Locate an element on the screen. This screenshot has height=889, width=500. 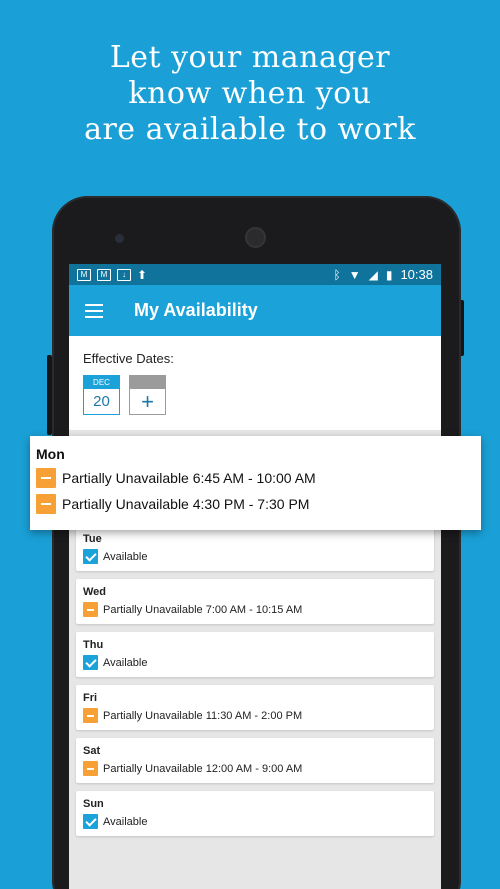
date-chip: DEC 20 is located at coordinates (101, 395).